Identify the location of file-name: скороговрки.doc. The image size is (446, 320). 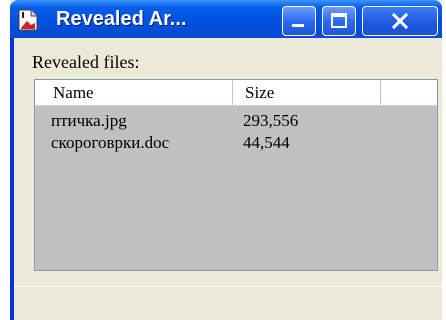
(110, 142).